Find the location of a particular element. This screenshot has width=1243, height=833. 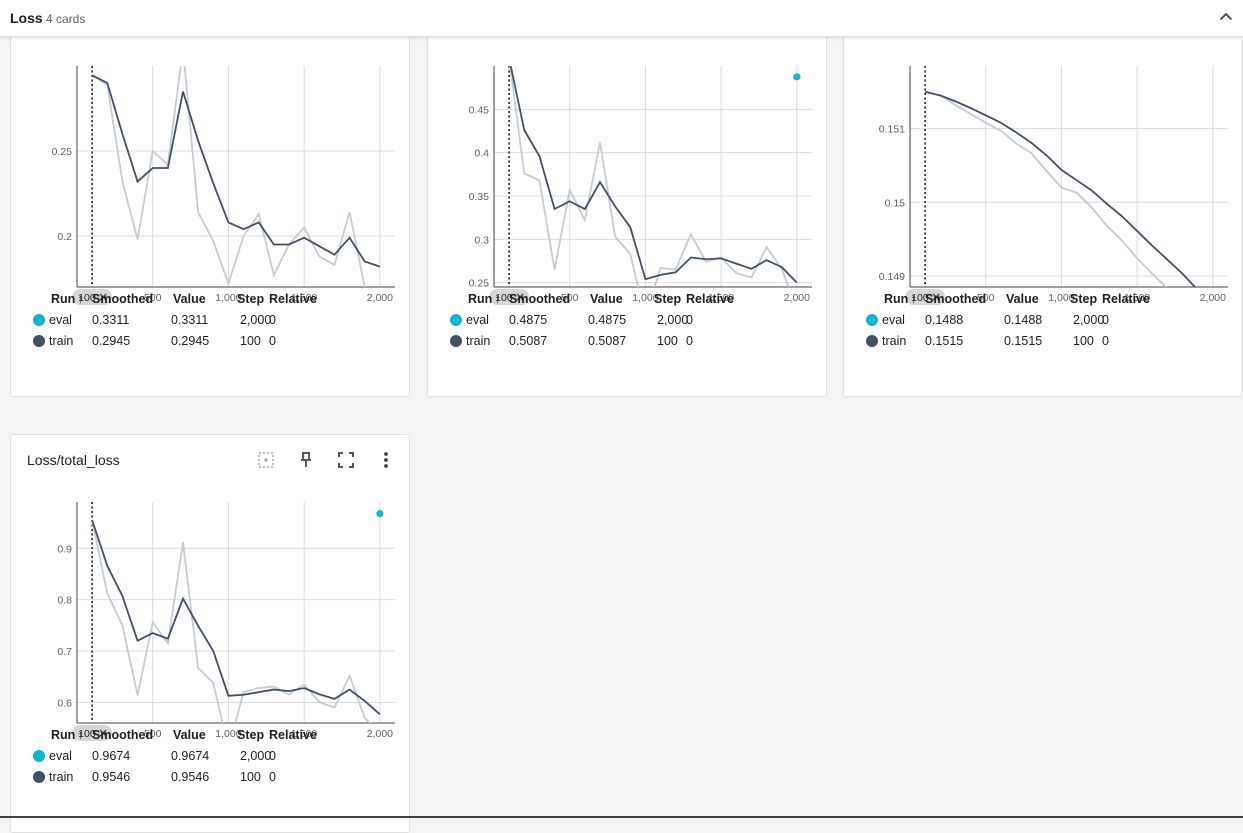

legend-smoothed-cell: 0.2945 is located at coordinates (111, 341).